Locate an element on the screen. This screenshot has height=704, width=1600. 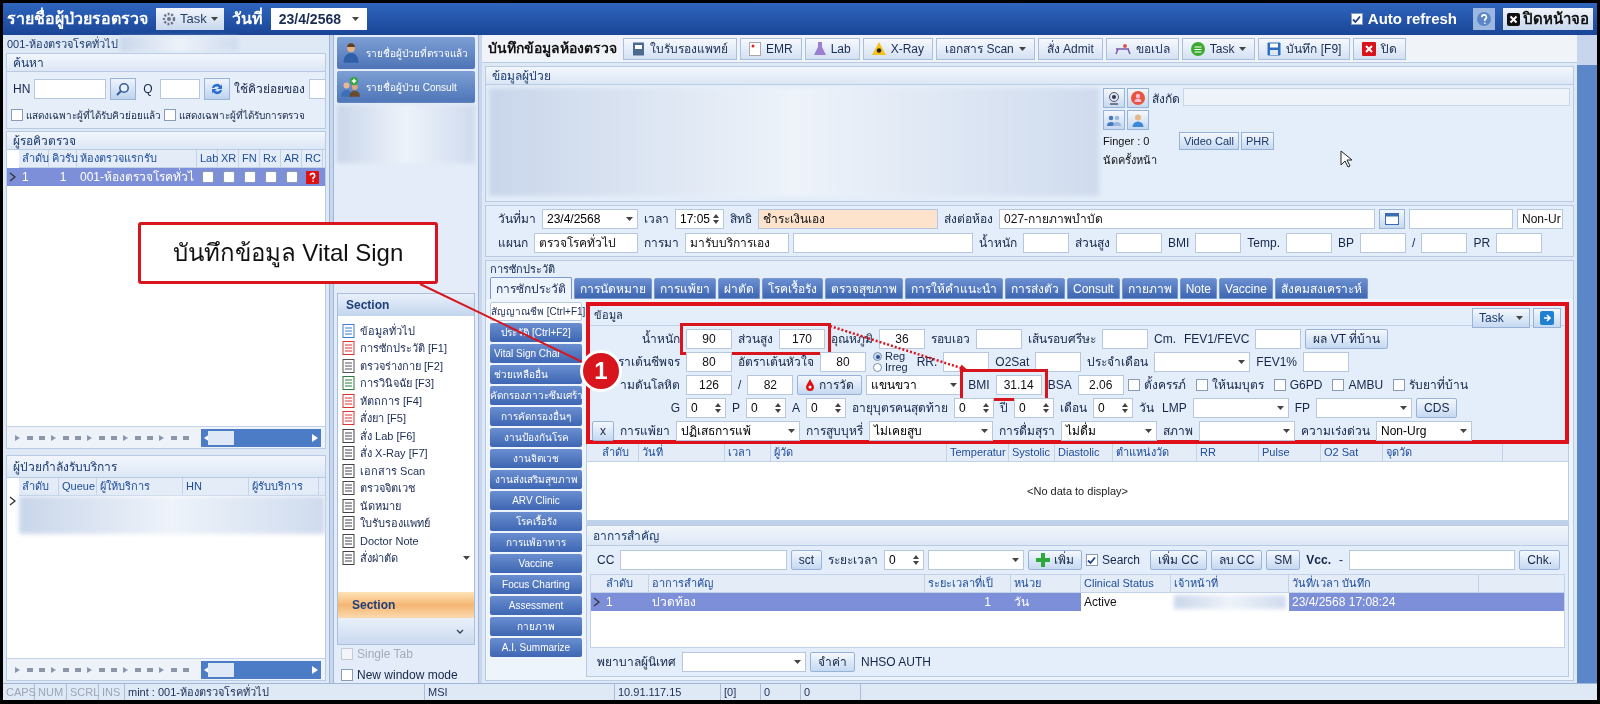
tab: การให้คำแนะนำ is located at coordinates (954, 288).